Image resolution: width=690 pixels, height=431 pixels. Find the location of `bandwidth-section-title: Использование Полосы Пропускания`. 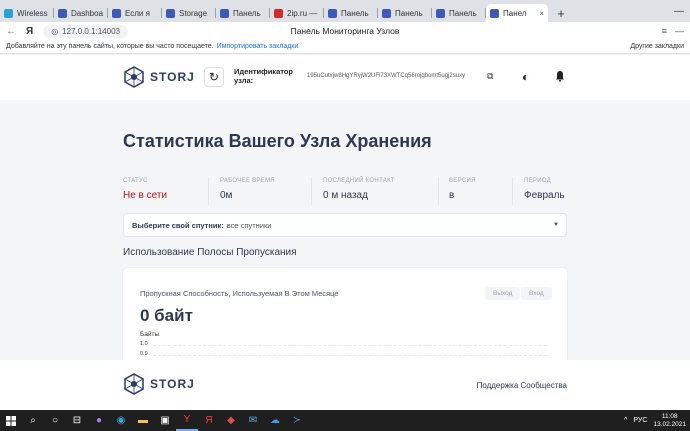

bandwidth-section-title: Использование Полосы Пропускания is located at coordinates (210, 252).